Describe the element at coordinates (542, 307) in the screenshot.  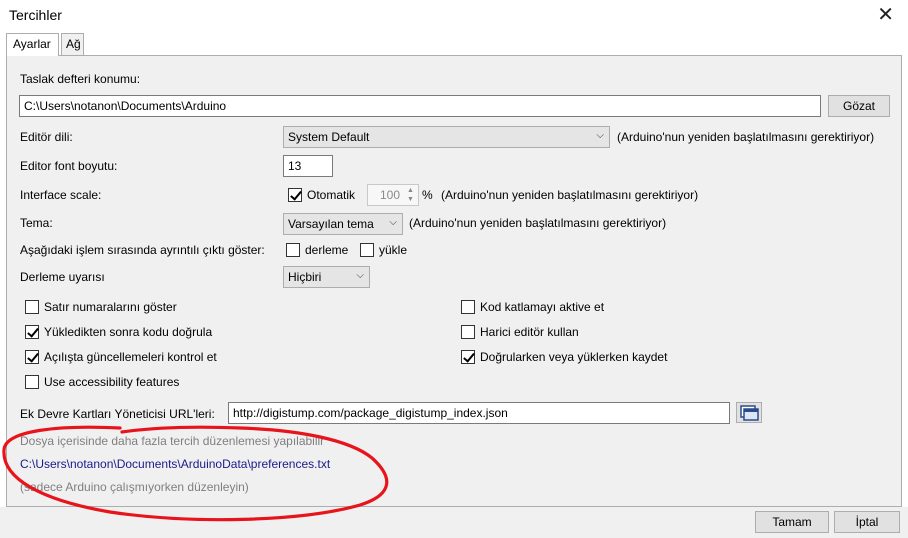
I see `code-folding-label: Kod katlamayı aktive et` at that location.